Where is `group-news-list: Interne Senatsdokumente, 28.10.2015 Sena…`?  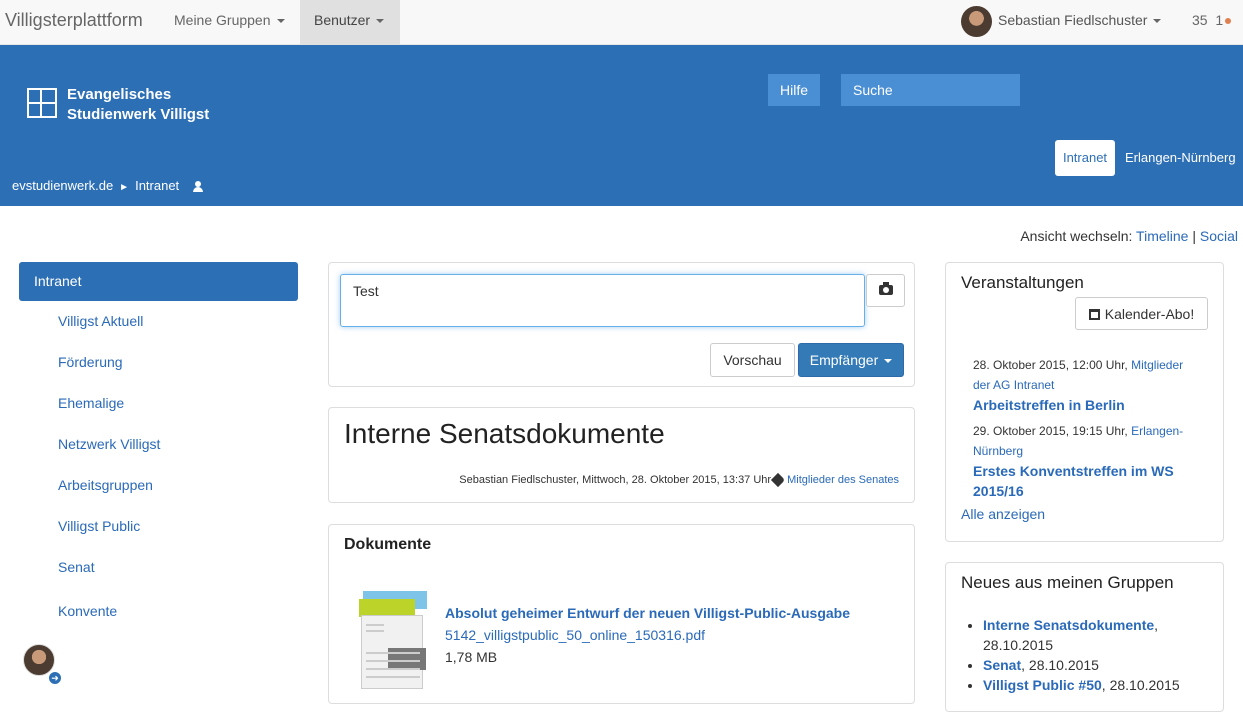
group-news-list: Interne Senatsdokumente, 28.10.2015 Sena… is located at coordinates (1098, 655).